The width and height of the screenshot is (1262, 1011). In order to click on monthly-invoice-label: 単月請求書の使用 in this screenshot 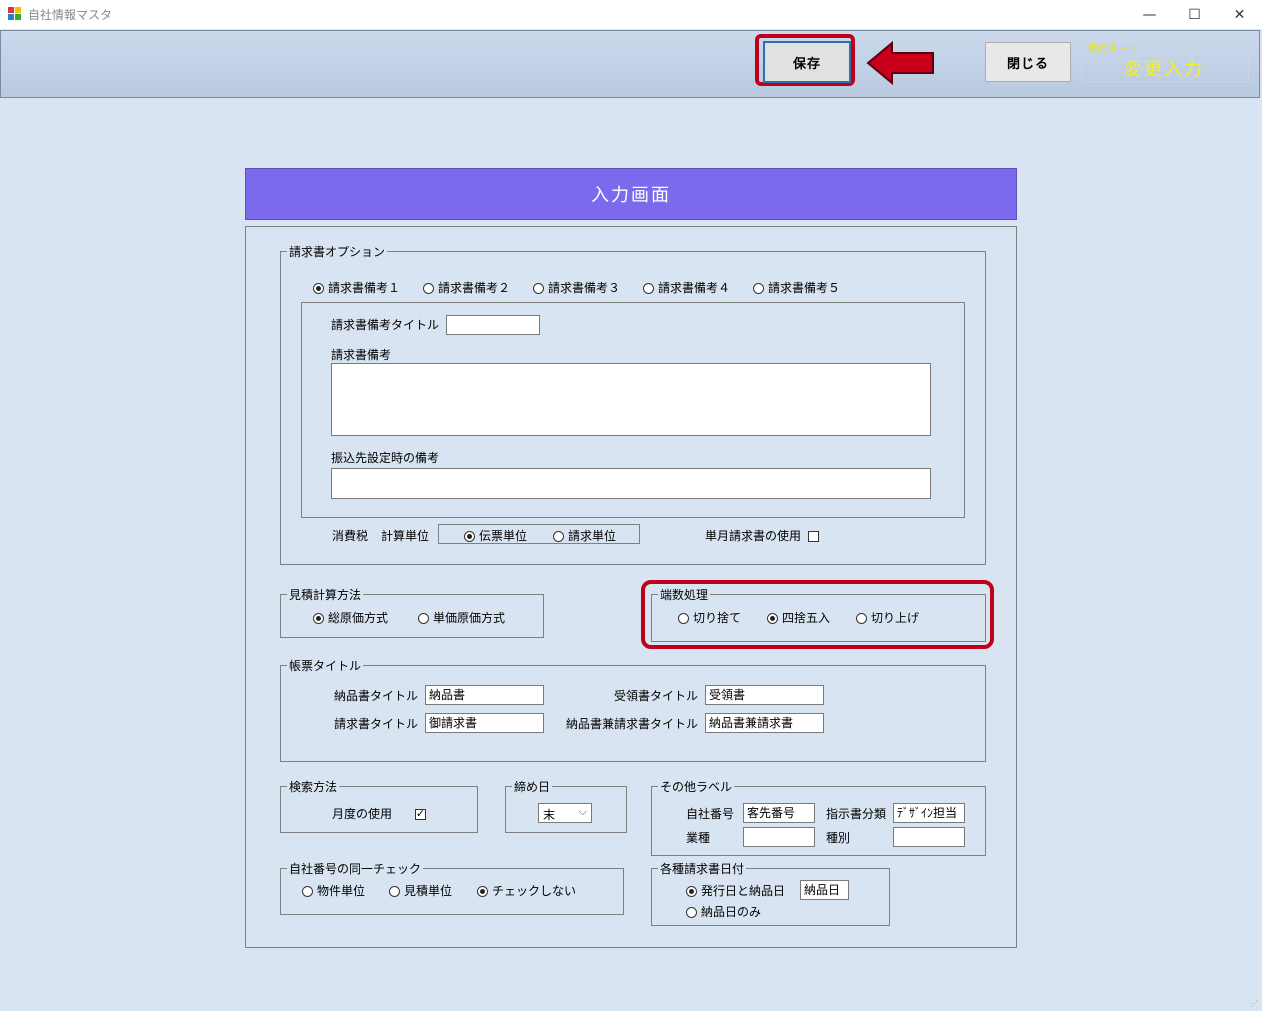, I will do `click(753, 536)`.